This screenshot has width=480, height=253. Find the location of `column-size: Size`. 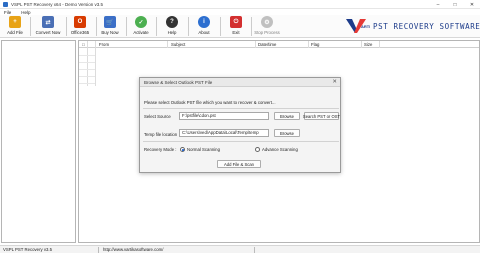

column-size: Size is located at coordinates (368, 44).